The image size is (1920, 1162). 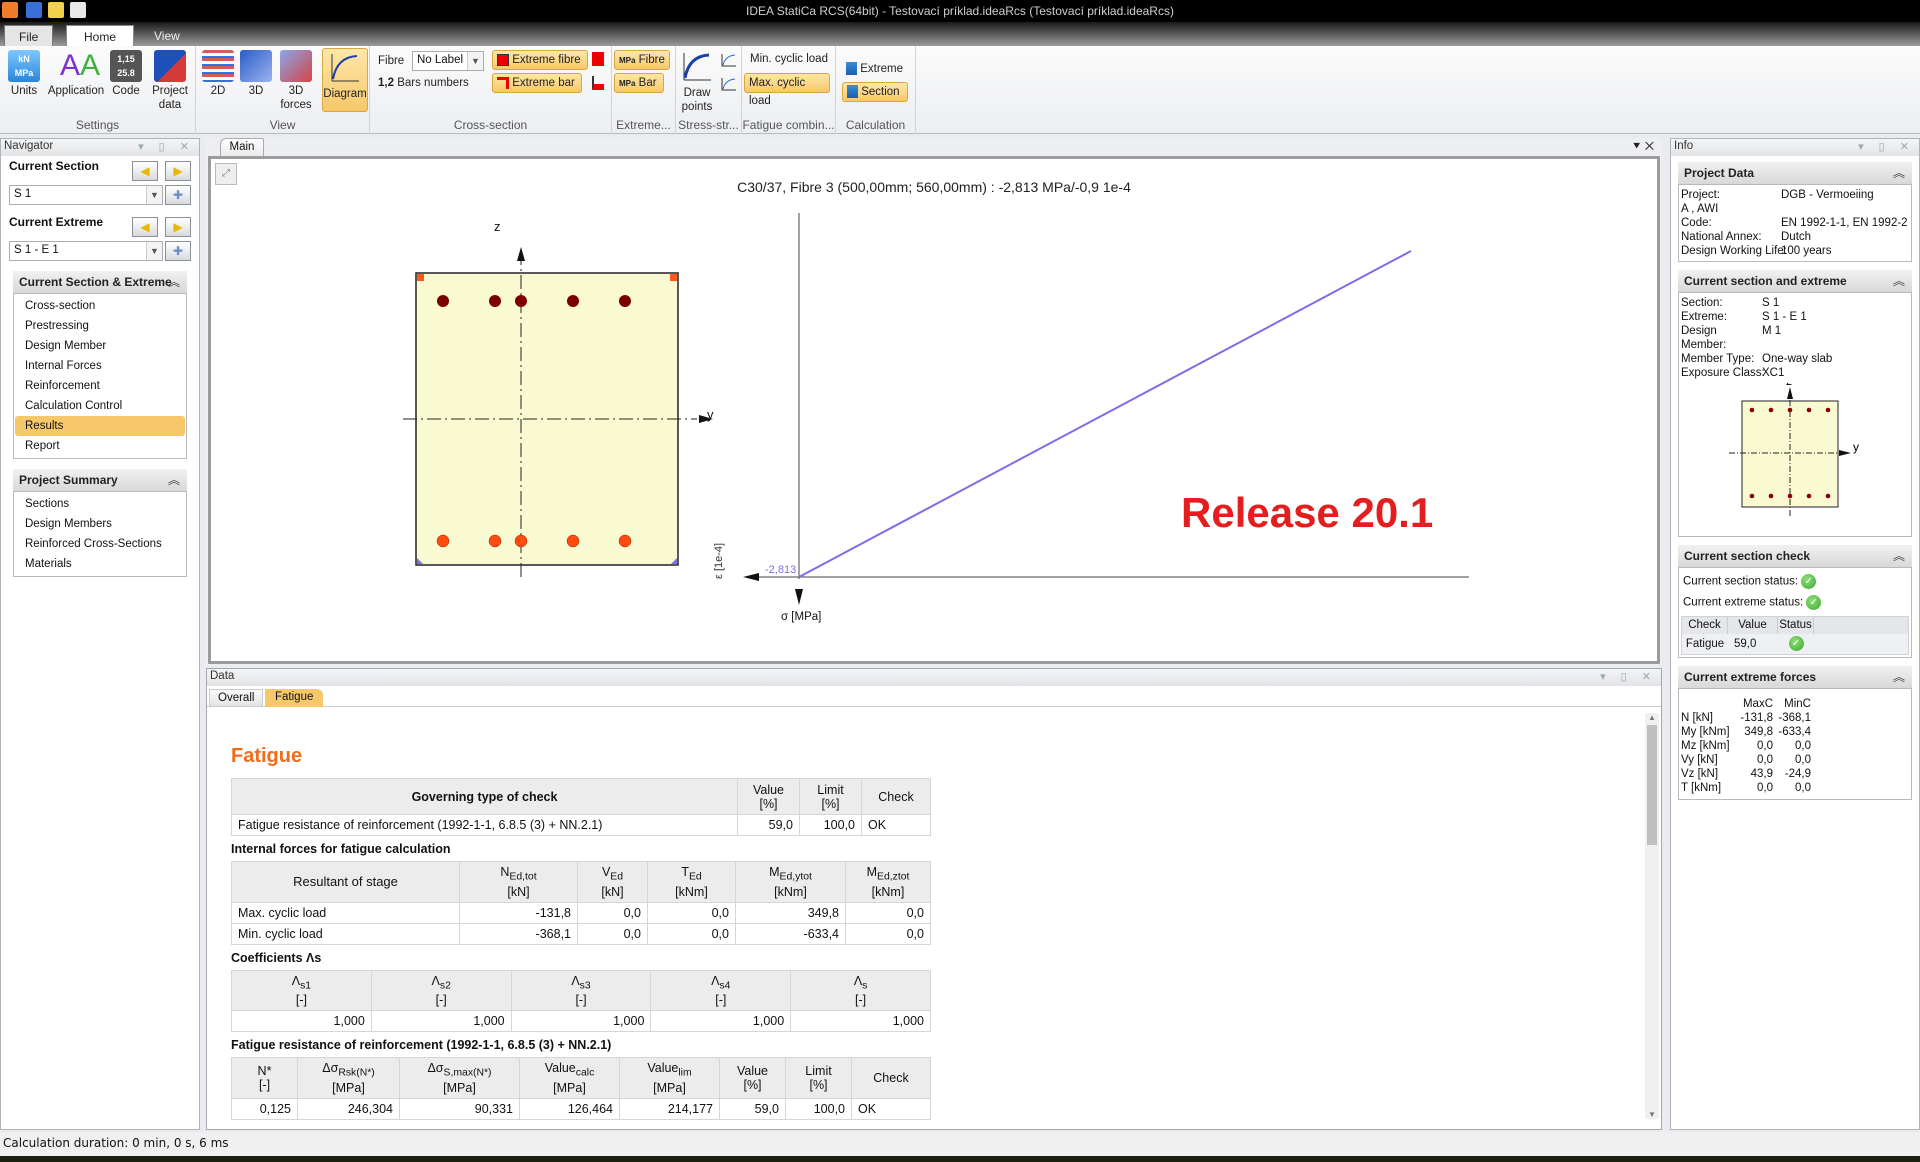 I want to click on calculate-extreme-button: Extreme, so click(x=874, y=70).